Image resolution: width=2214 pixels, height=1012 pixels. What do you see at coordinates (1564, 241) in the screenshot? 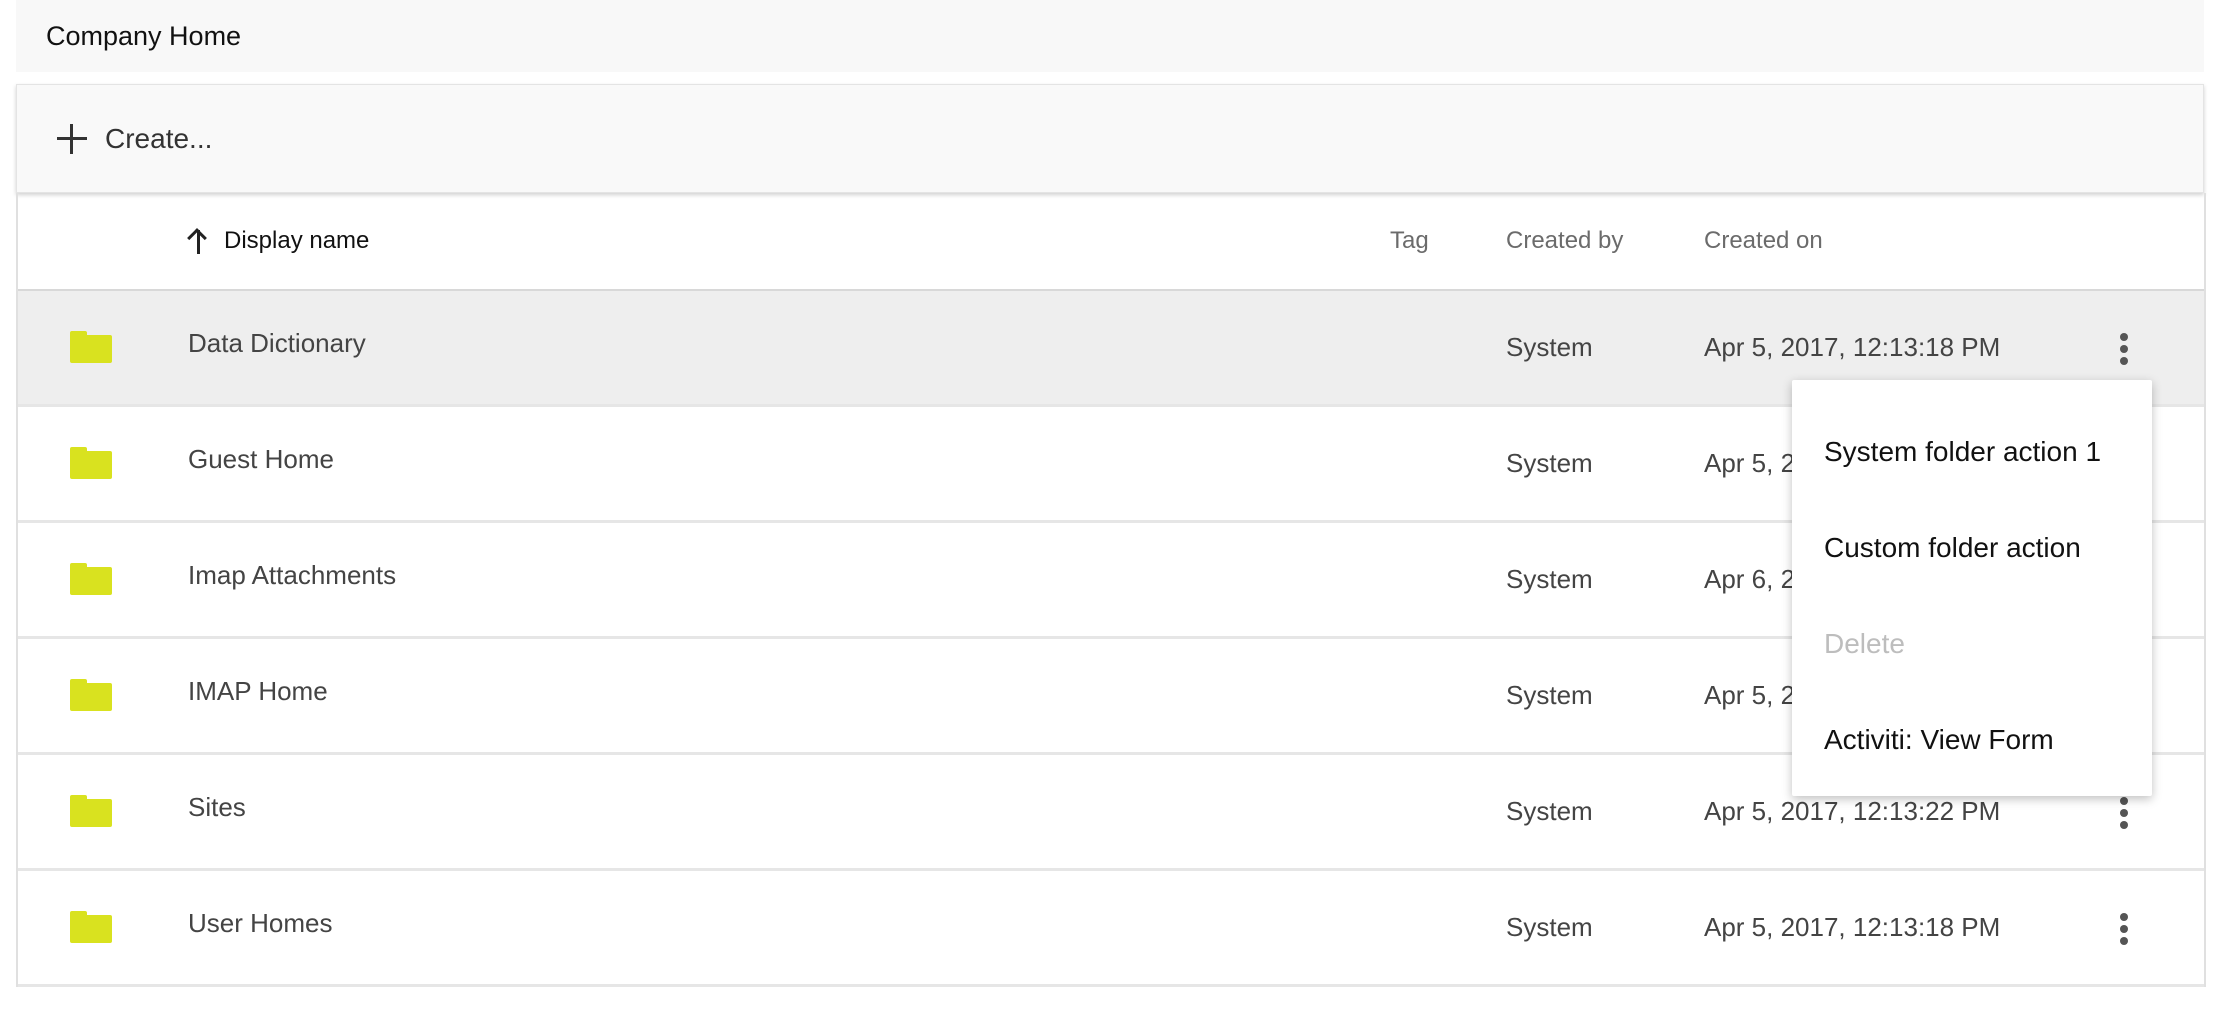
I see `column-header-created-by: Created by` at bounding box center [1564, 241].